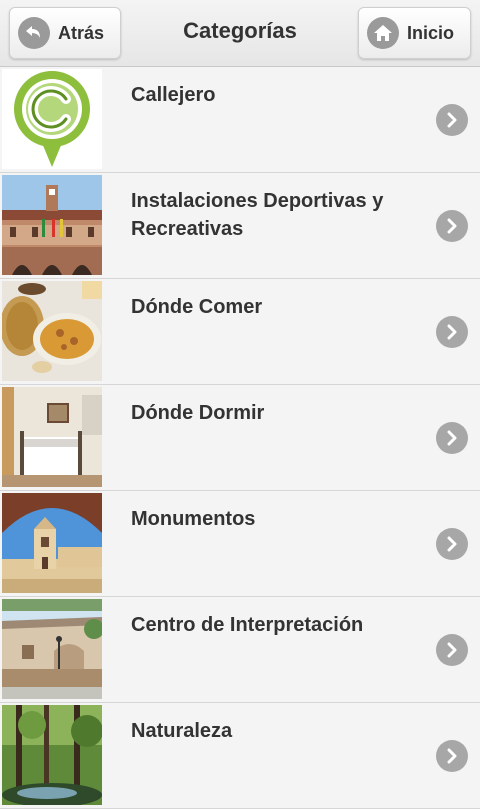 The width and height of the screenshot is (480, 809). I want to click on category-label: Naturaleza, so click(182, 731).